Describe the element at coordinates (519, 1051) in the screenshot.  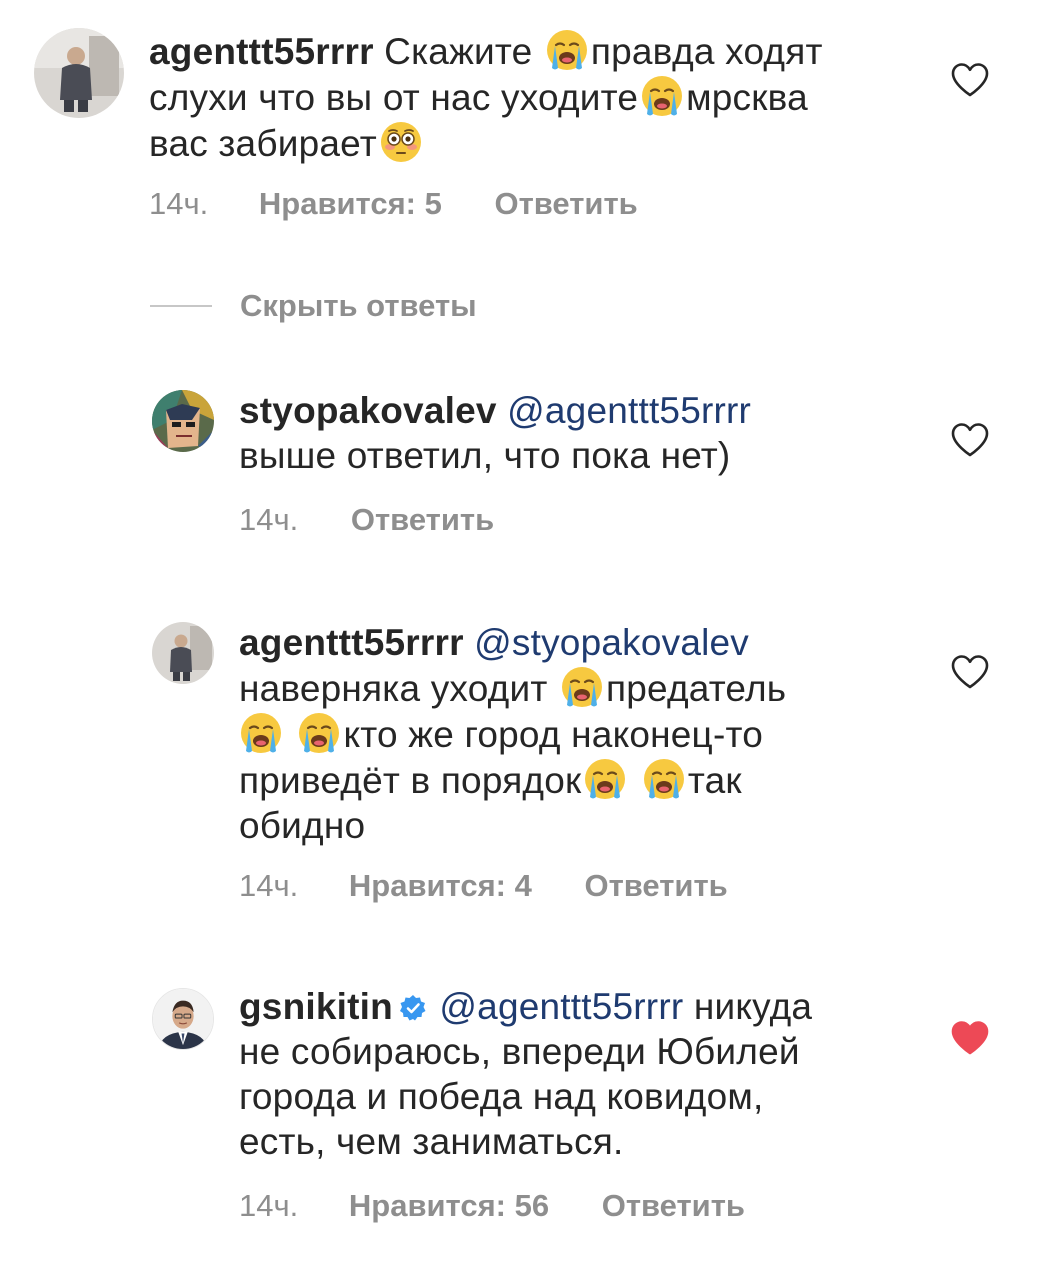
I see `comment-text-segment: не собираюсь, впереди Юбилей` at that location.